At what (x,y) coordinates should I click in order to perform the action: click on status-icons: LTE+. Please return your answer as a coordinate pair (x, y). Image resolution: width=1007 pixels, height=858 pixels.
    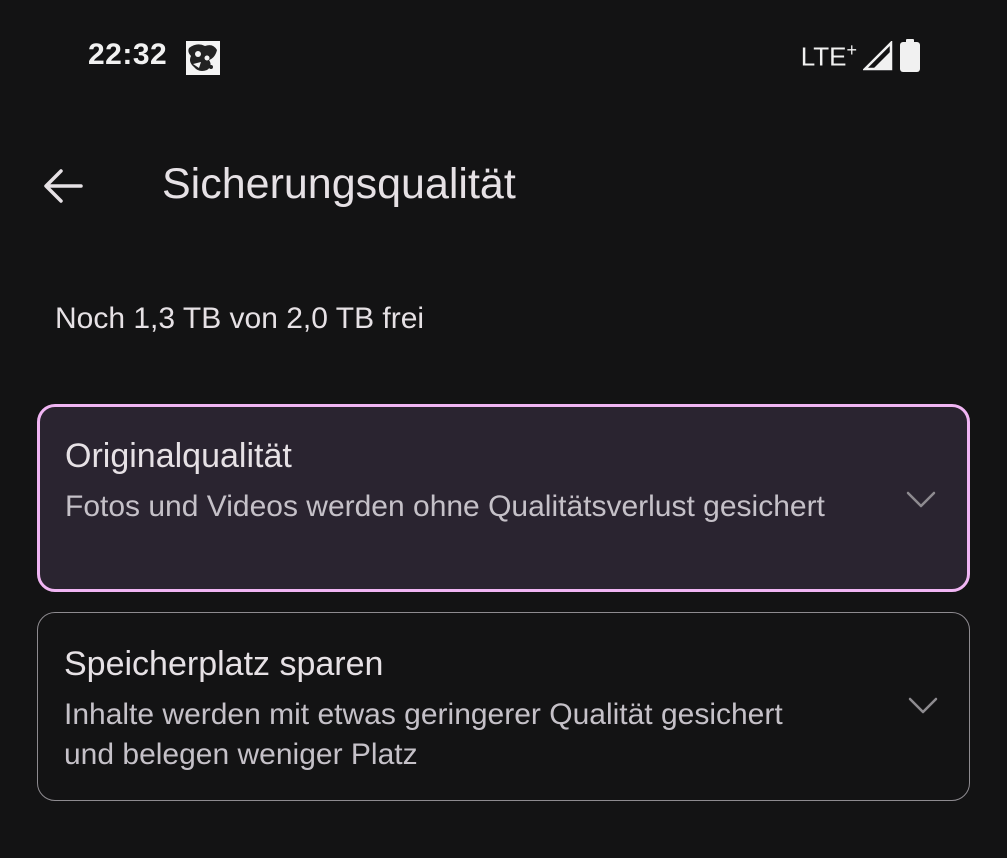
    Looking at the image, I should click on (860, 58).